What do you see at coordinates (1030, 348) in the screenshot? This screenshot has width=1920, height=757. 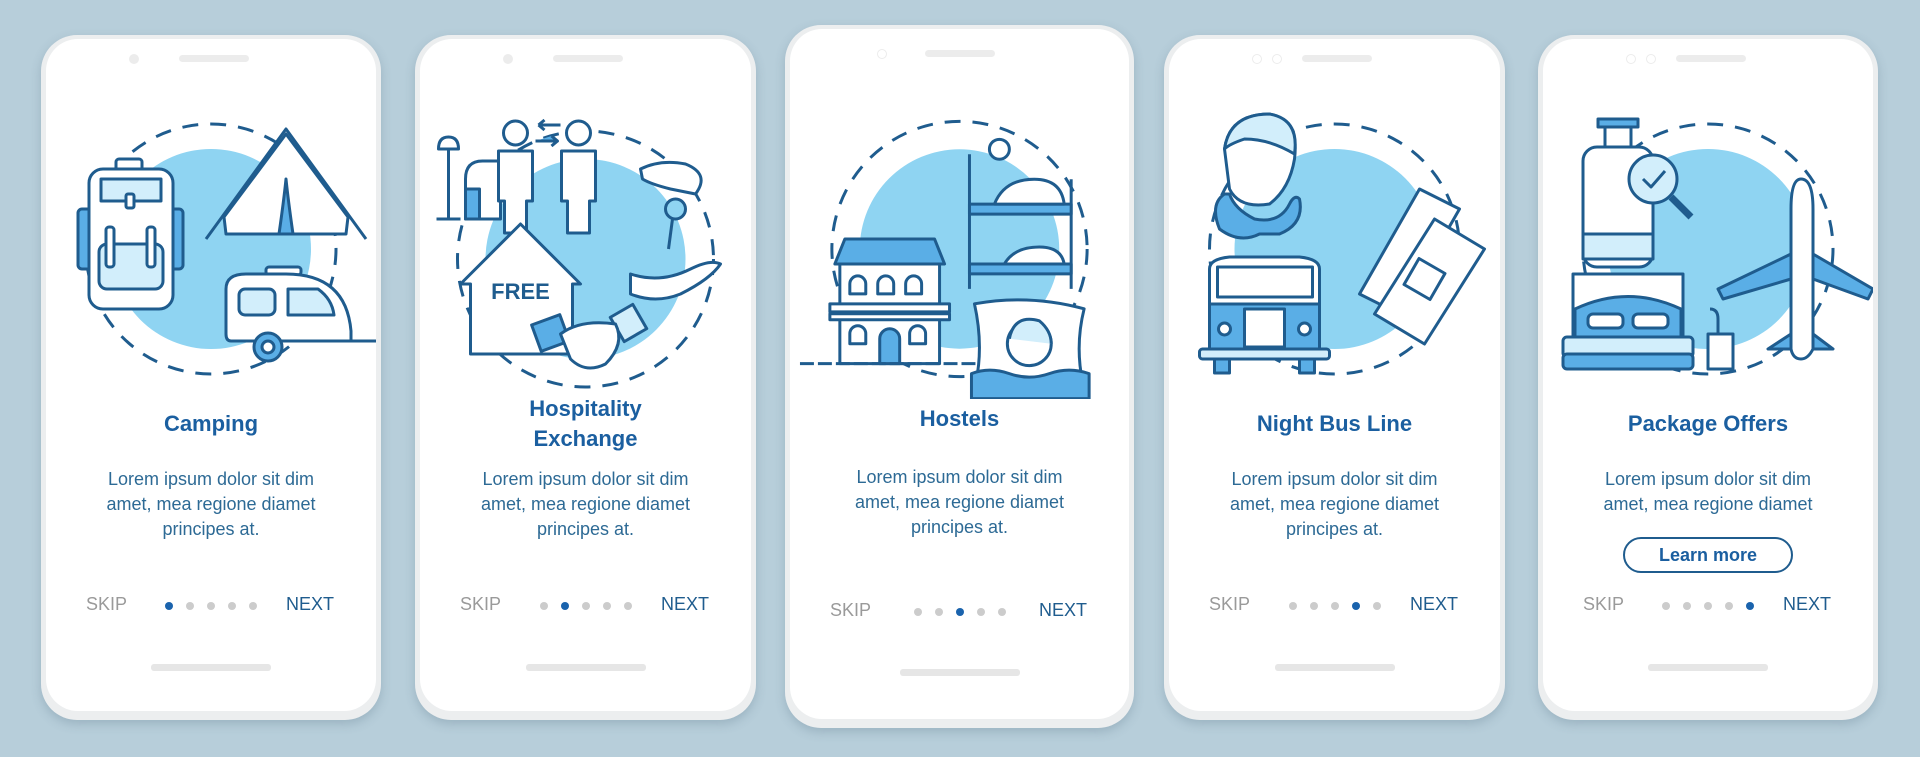 I see `sleeping-woman-icon` at bounding box center [1030, 348].